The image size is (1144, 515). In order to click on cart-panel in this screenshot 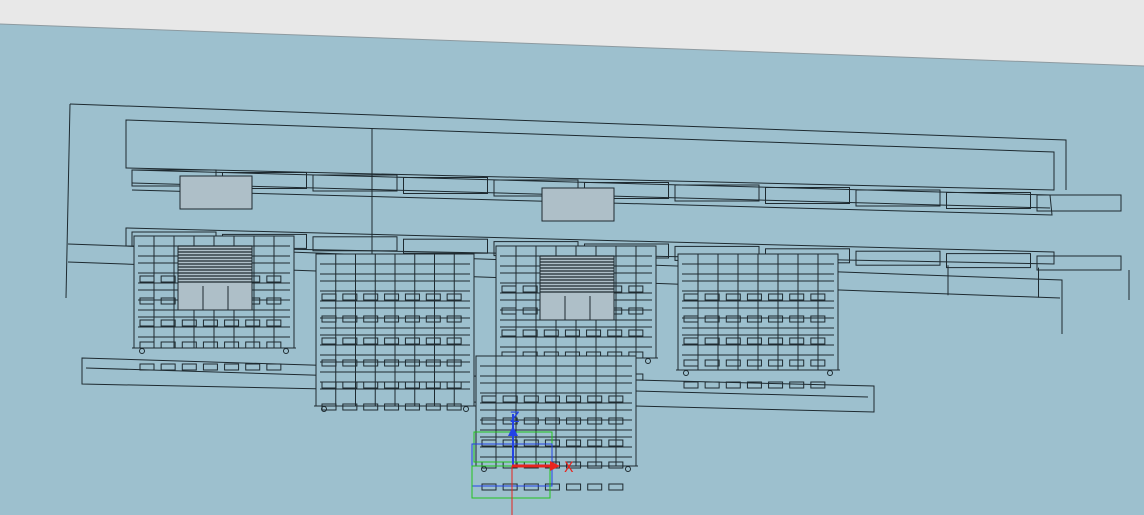, I will do `click(215, 278)`.